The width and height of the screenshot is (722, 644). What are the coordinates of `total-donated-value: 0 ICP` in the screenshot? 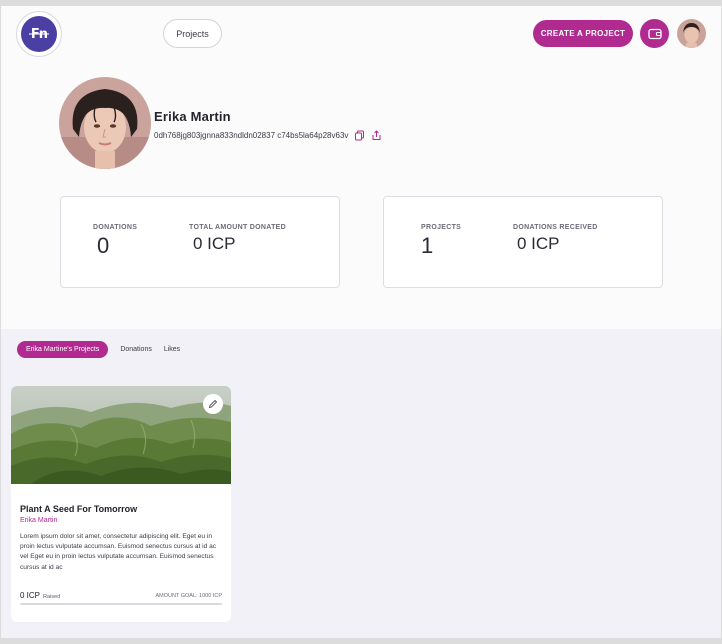 It's located at (214, 243).